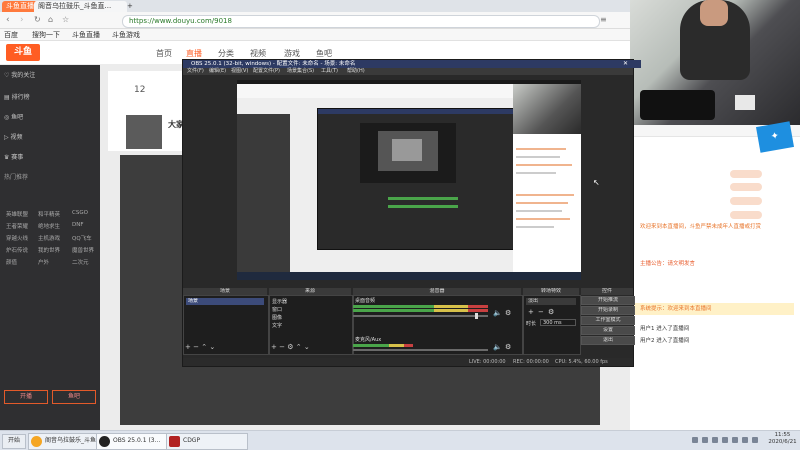 The height and width of the screenshot is (450, 800). What do you see at coordinates (17, 214) in the screenshot?
I see `category-link: 英雄联盟` at bounding box center [17, 214].